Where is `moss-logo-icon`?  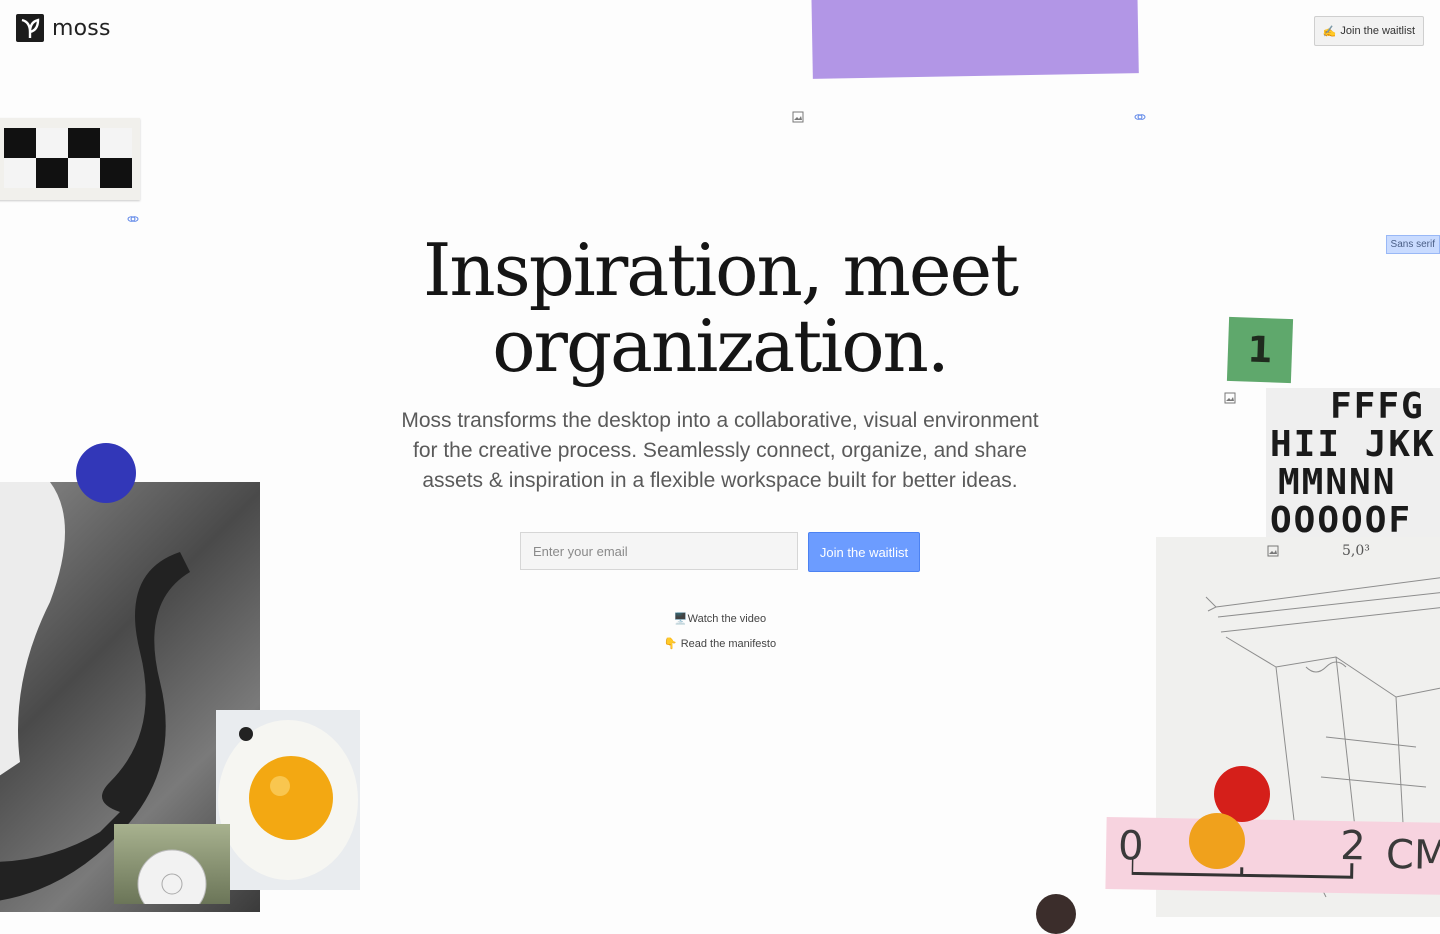 moss-logo-icon is located at coordinates (30, 28).